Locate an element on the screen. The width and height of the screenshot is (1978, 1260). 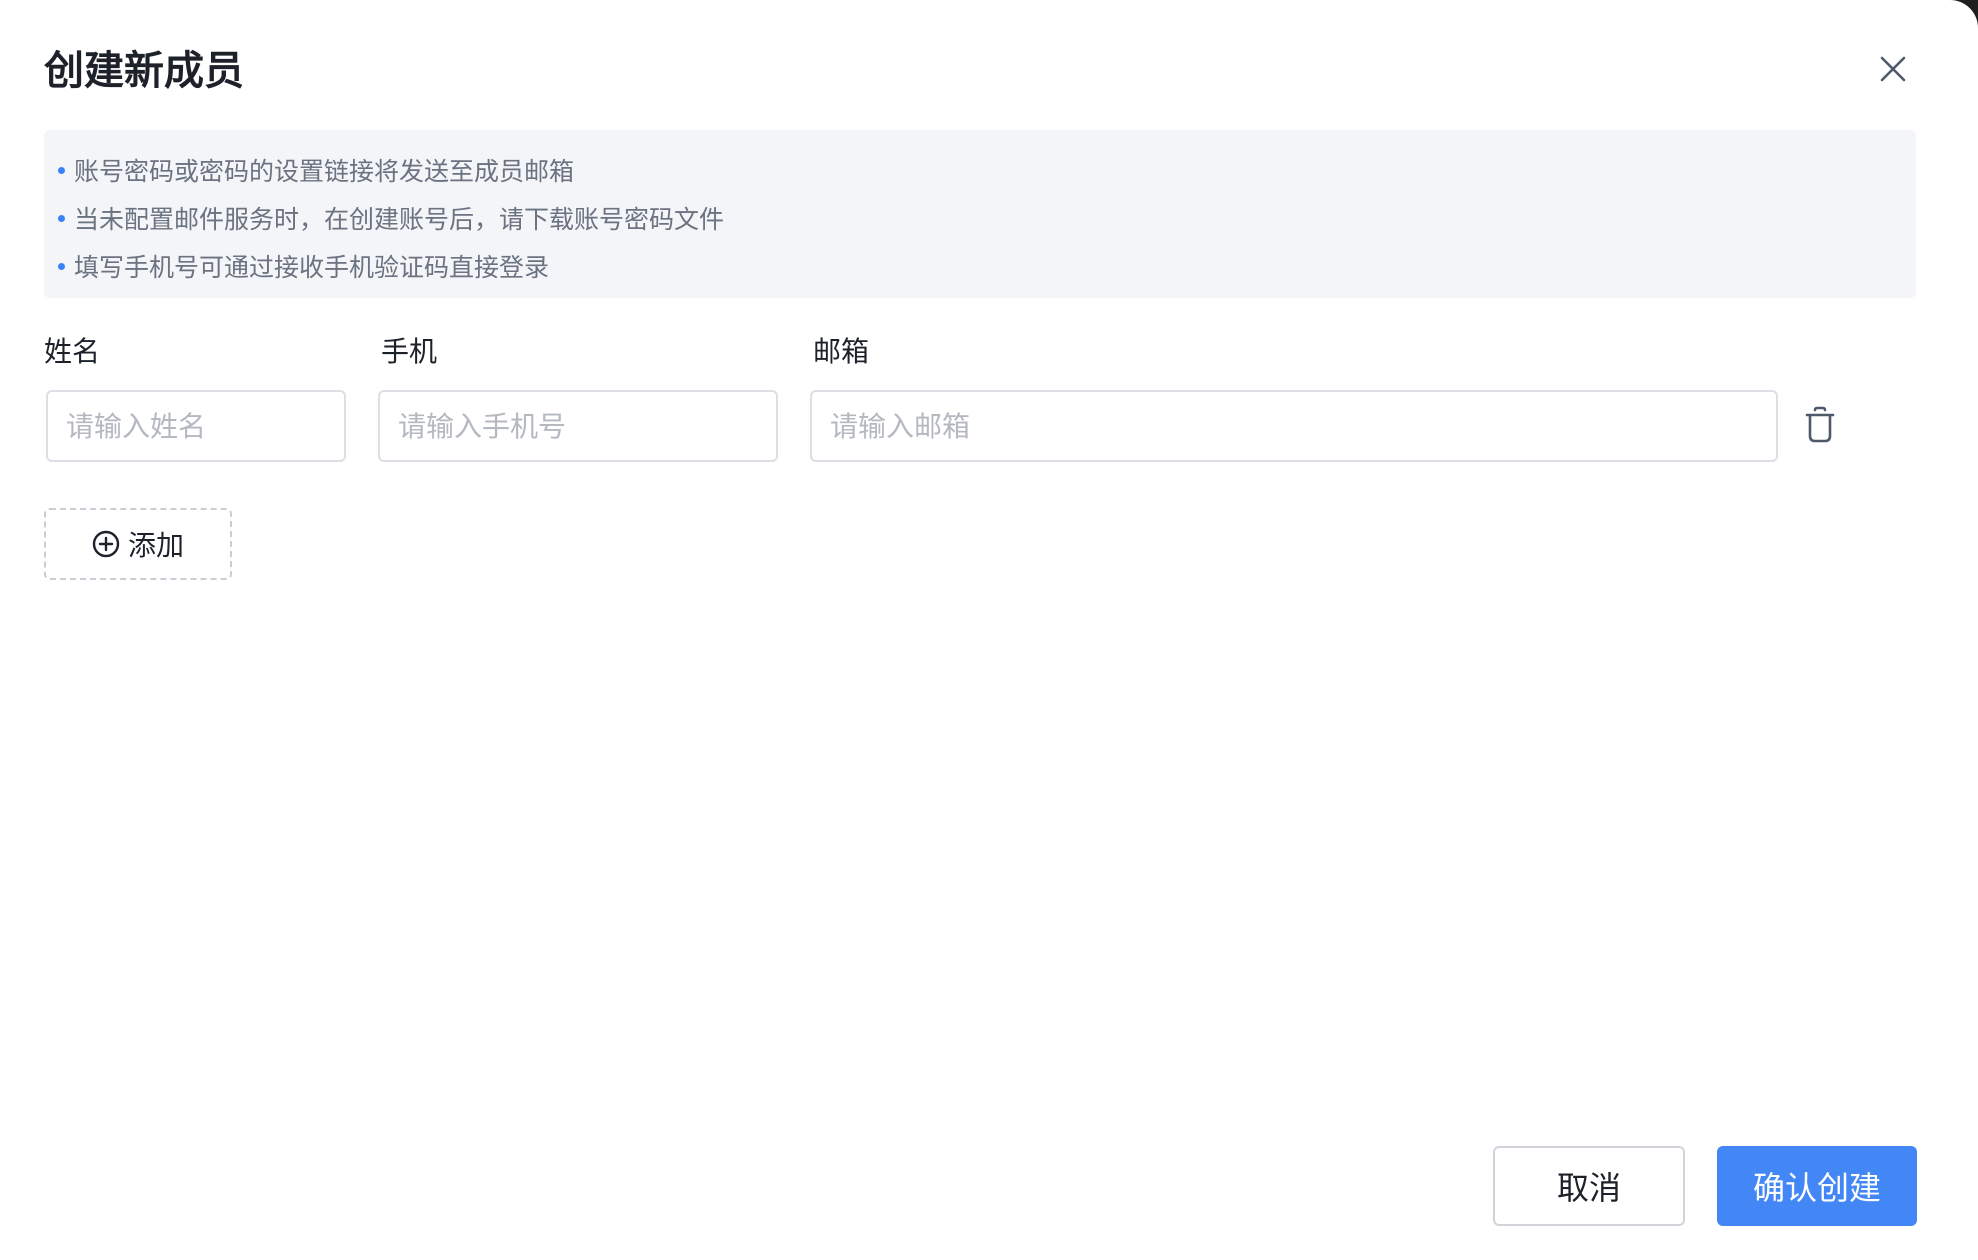
phone-input is located at coordinates (578, 426).